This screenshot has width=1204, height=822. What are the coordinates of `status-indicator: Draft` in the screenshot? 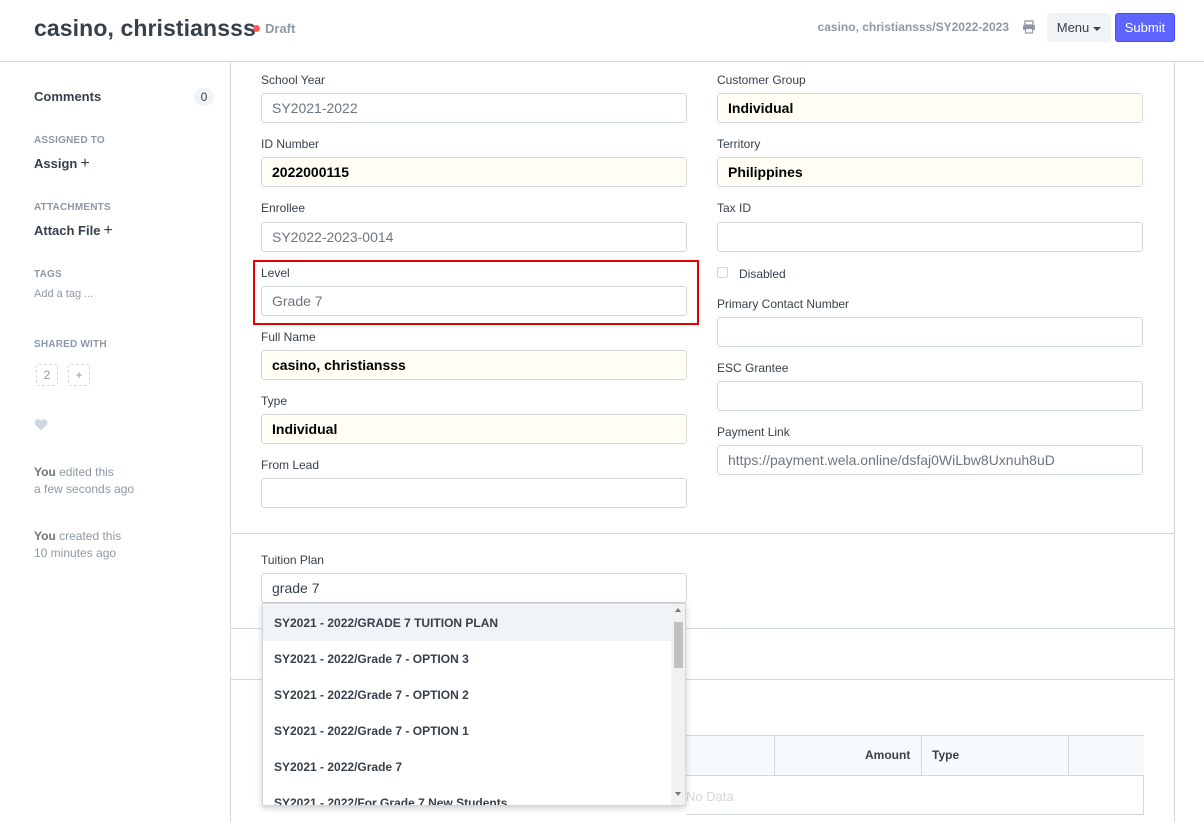 It's located at (274, 28).